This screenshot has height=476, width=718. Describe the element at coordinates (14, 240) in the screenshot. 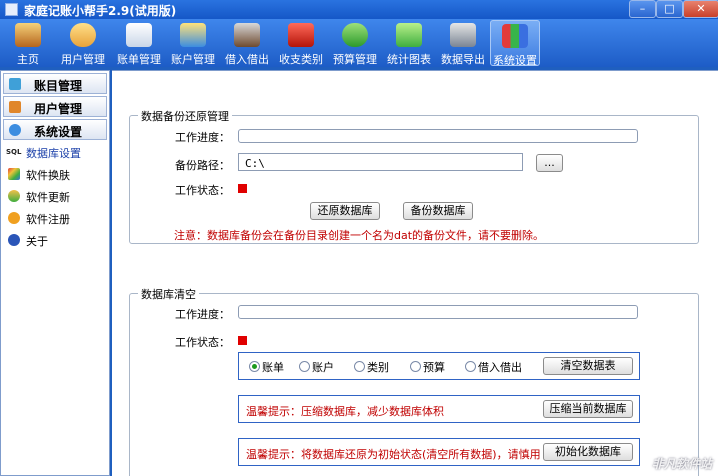

I see `info-icon` at that location.